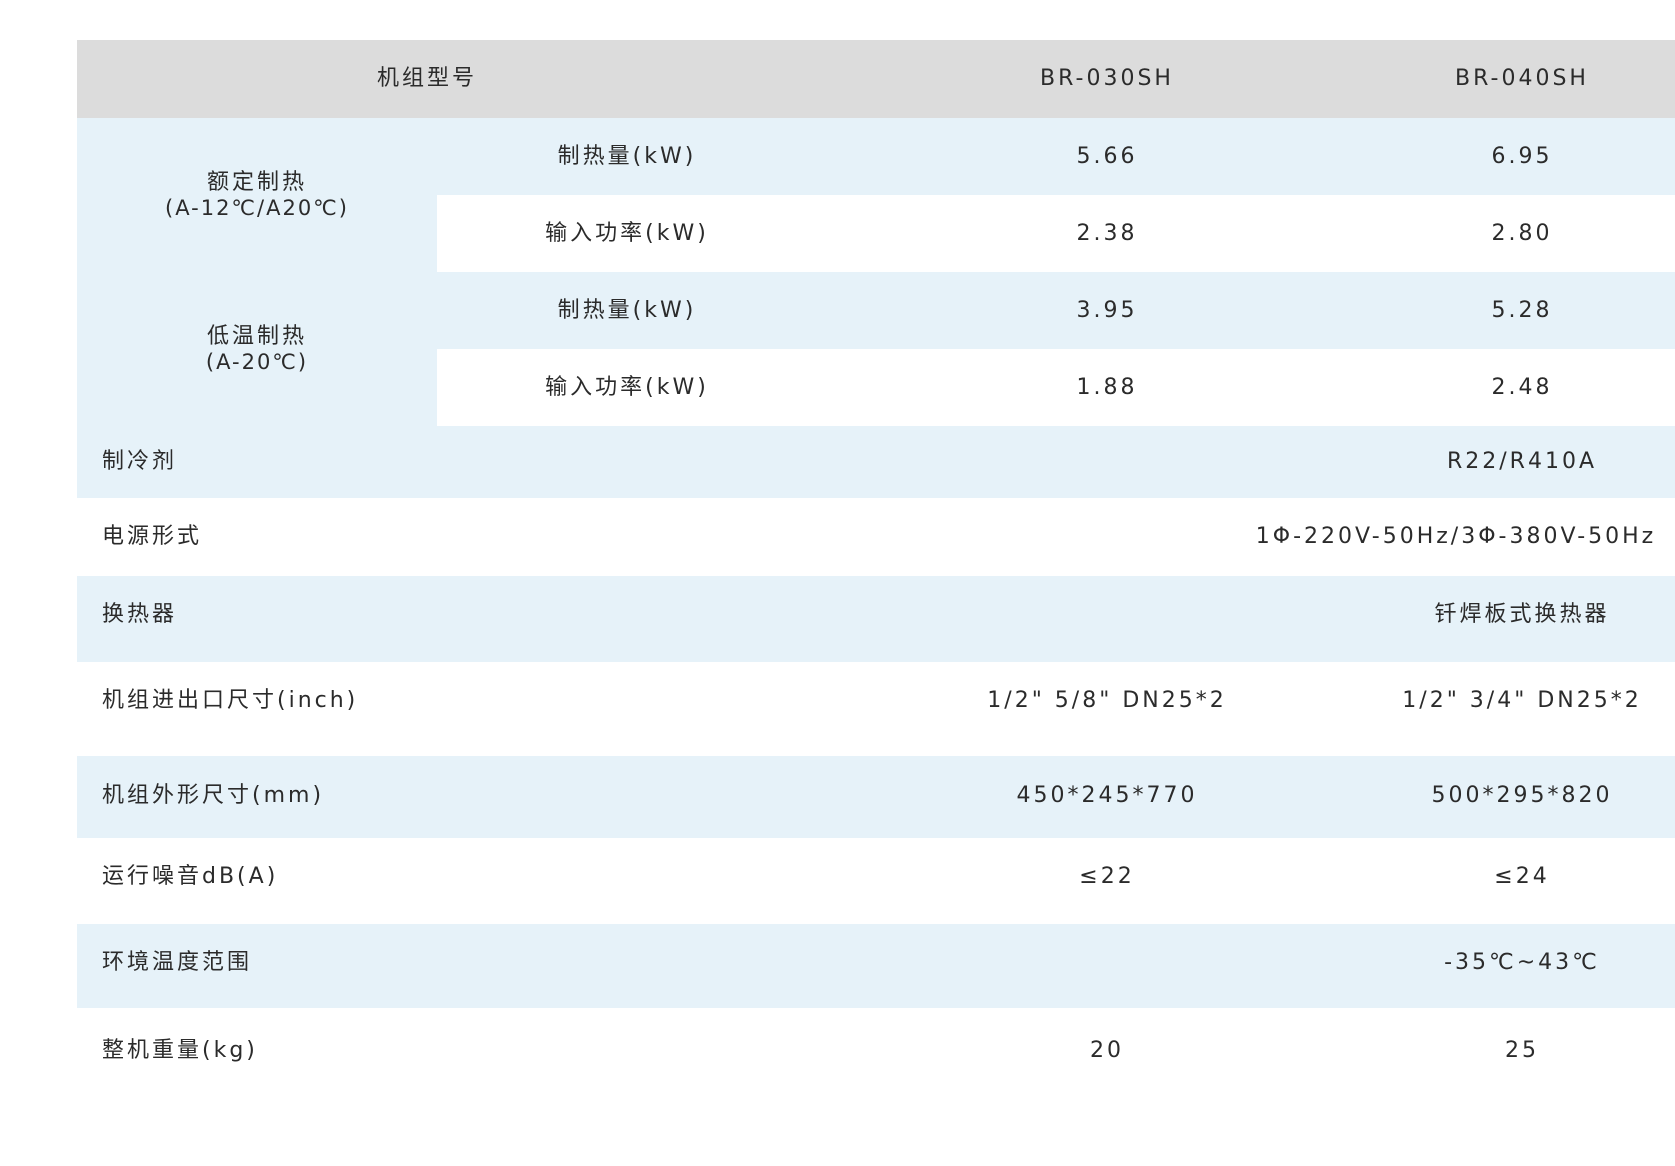  What do you see at coordinates (1522, 877) in the screenshot?
I see `noise-b: ≤24` at bounding box center [1522, 877].